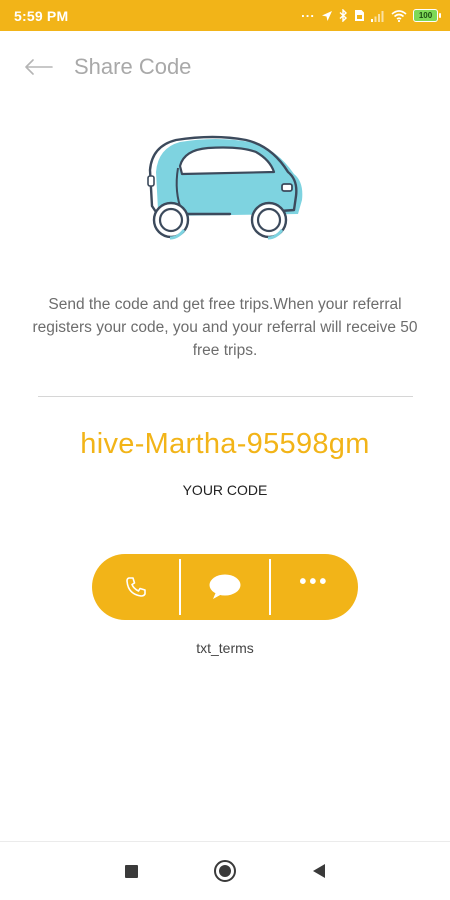 Image resolution: width=450 pixels, height=900 pixels. What do you see at coordinates (225, 67) in the screenshot?
I see `toolbar: Share Code` at bounding box center [225, 67].